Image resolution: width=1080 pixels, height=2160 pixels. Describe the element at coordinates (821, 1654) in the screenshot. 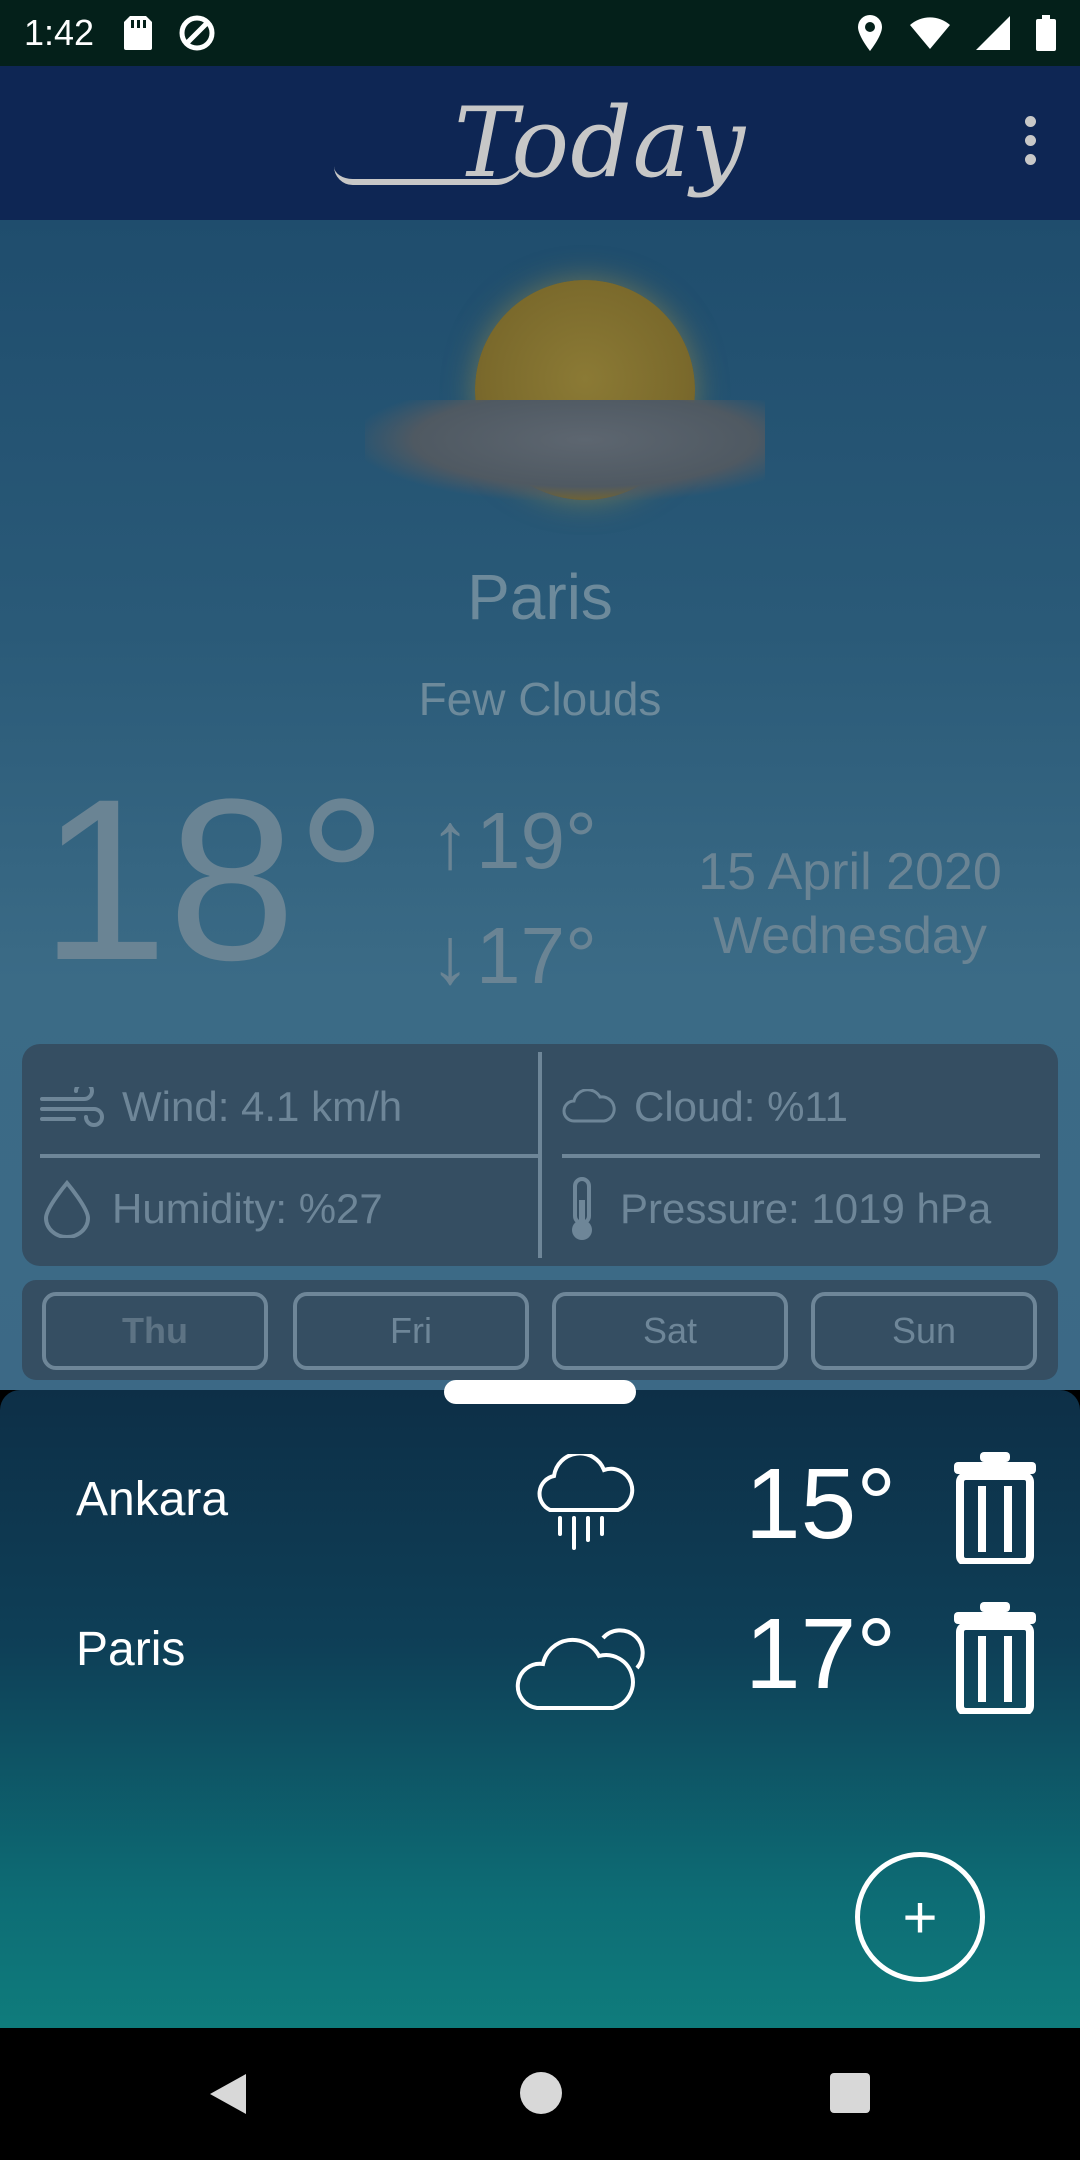

I see `city-temp: 17°` at that location.